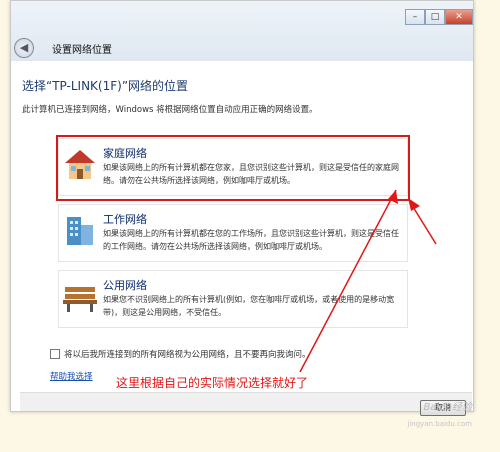  What do you see at coordinates (71, 376) in the screenshot?
I see `help-me-choose-link: 帮助我选择` at bounding box center [71, 376].